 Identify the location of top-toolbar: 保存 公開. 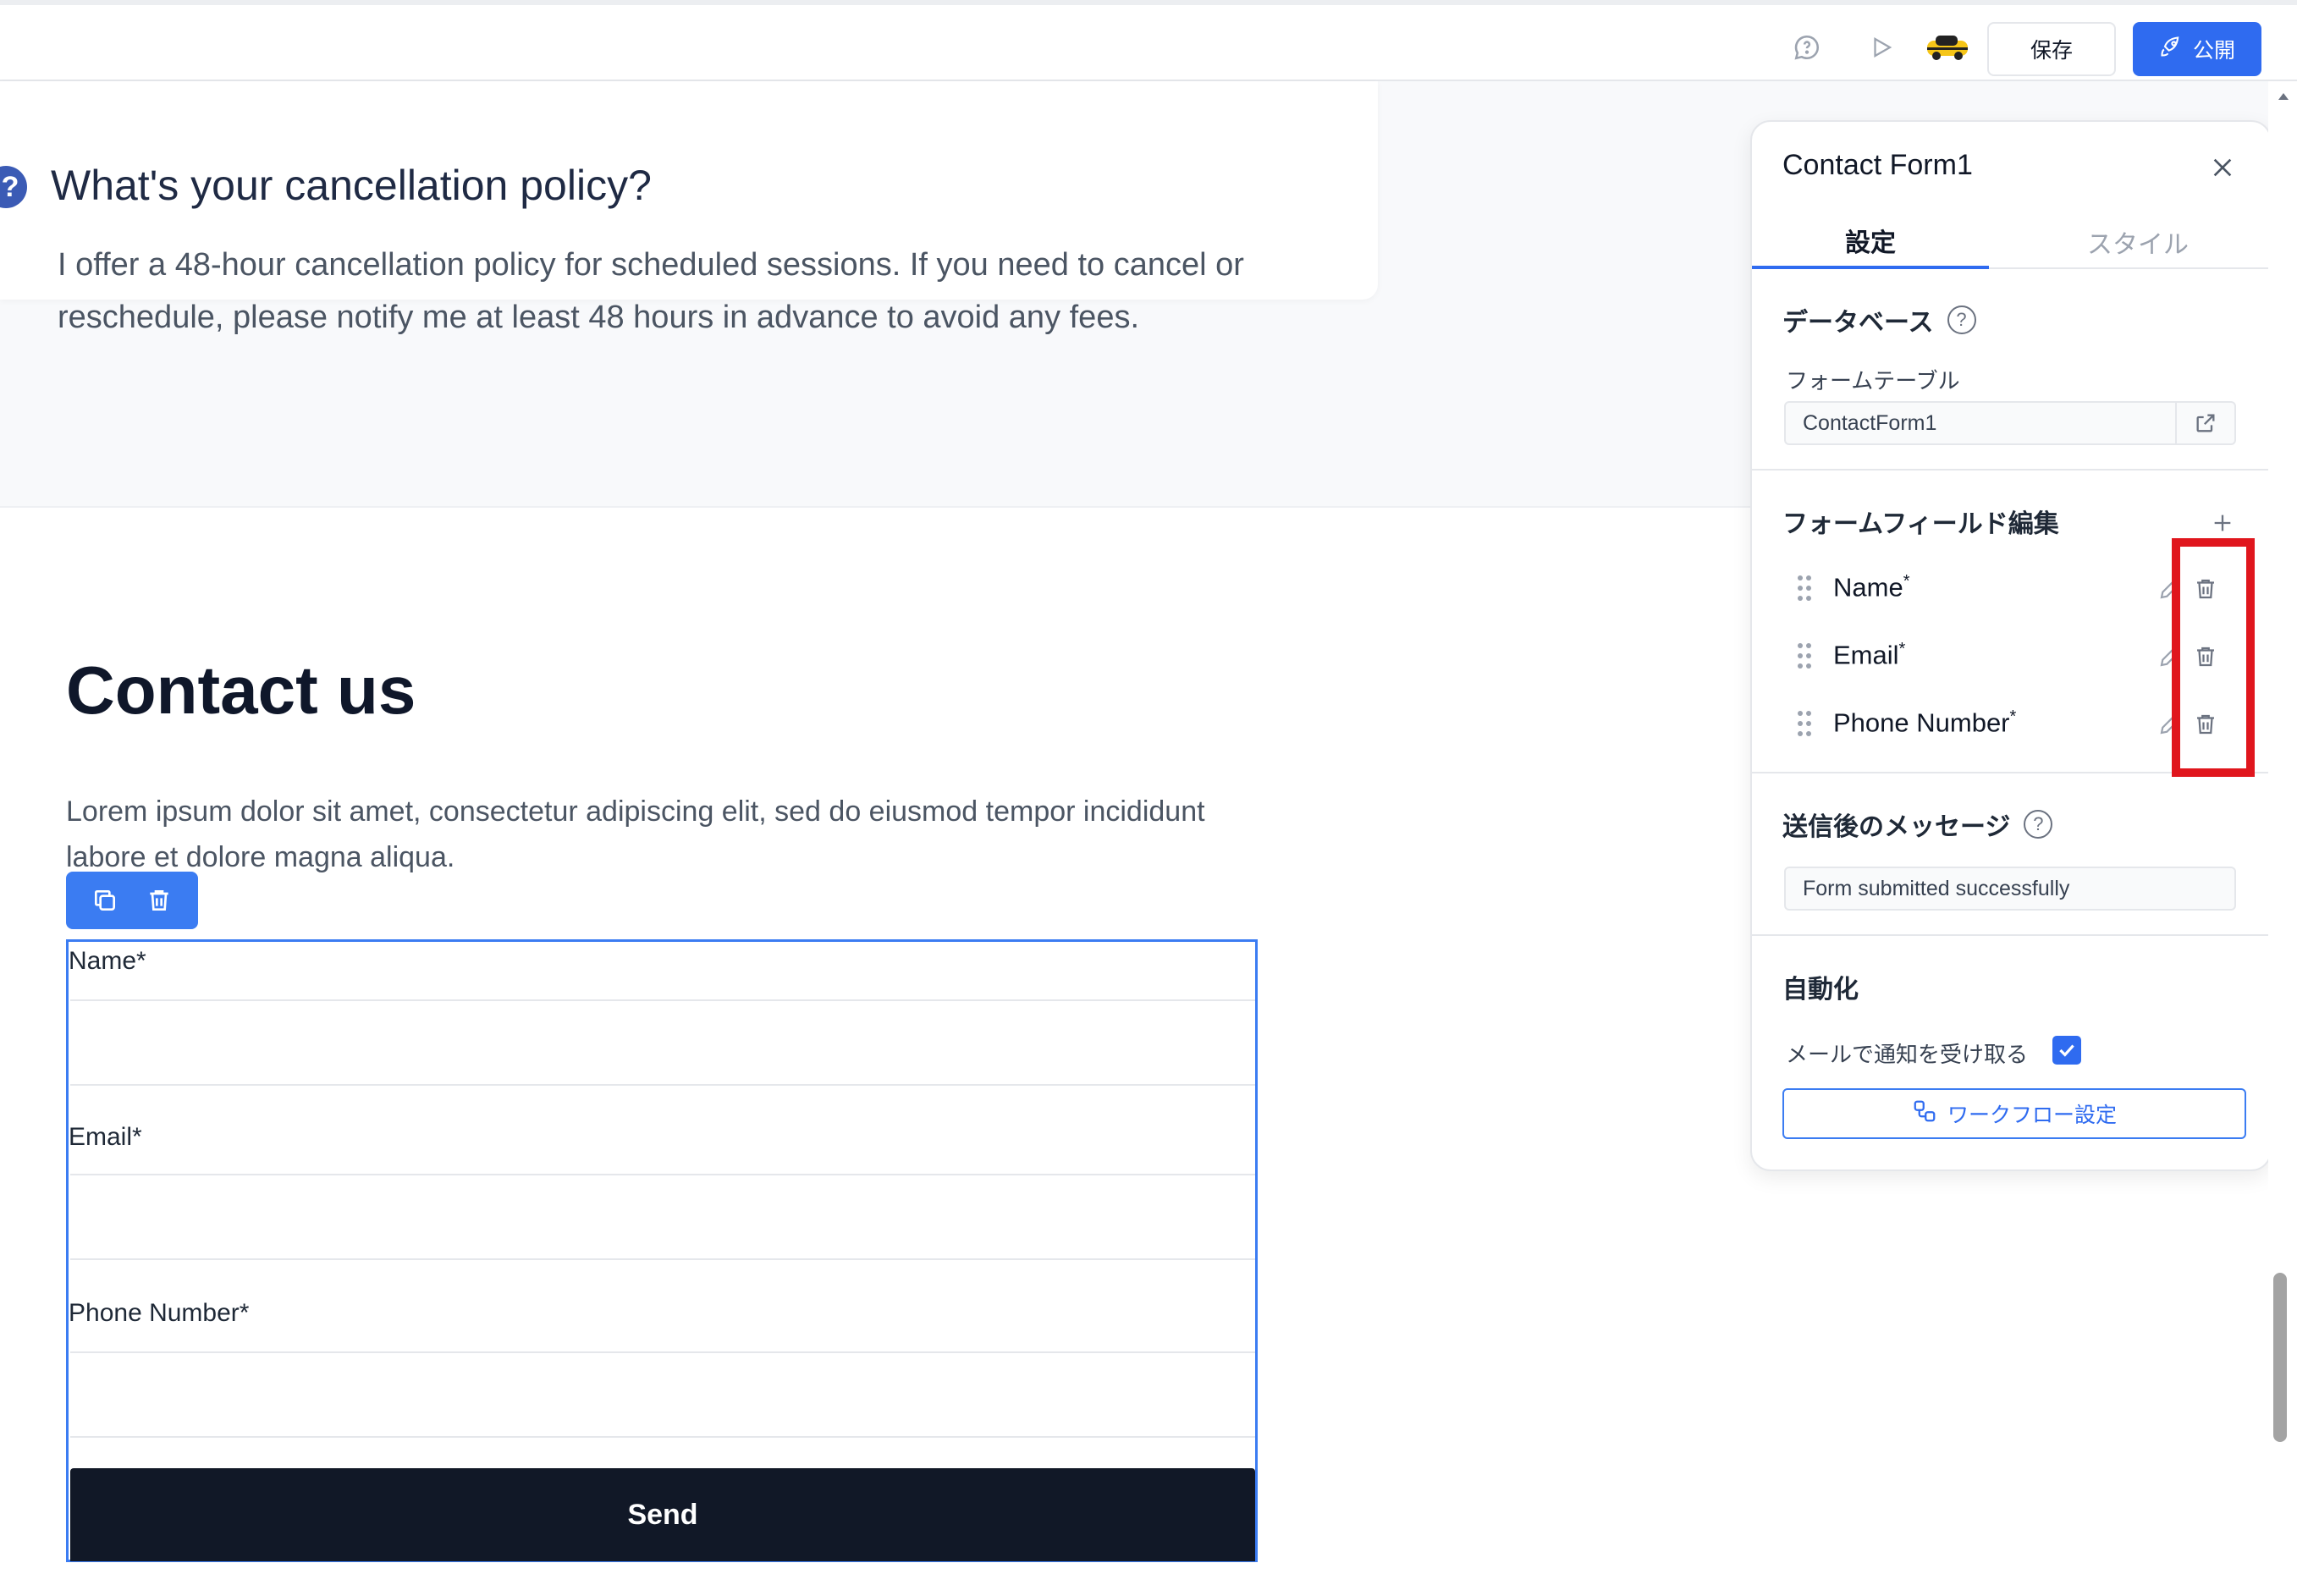
(1148, 40).